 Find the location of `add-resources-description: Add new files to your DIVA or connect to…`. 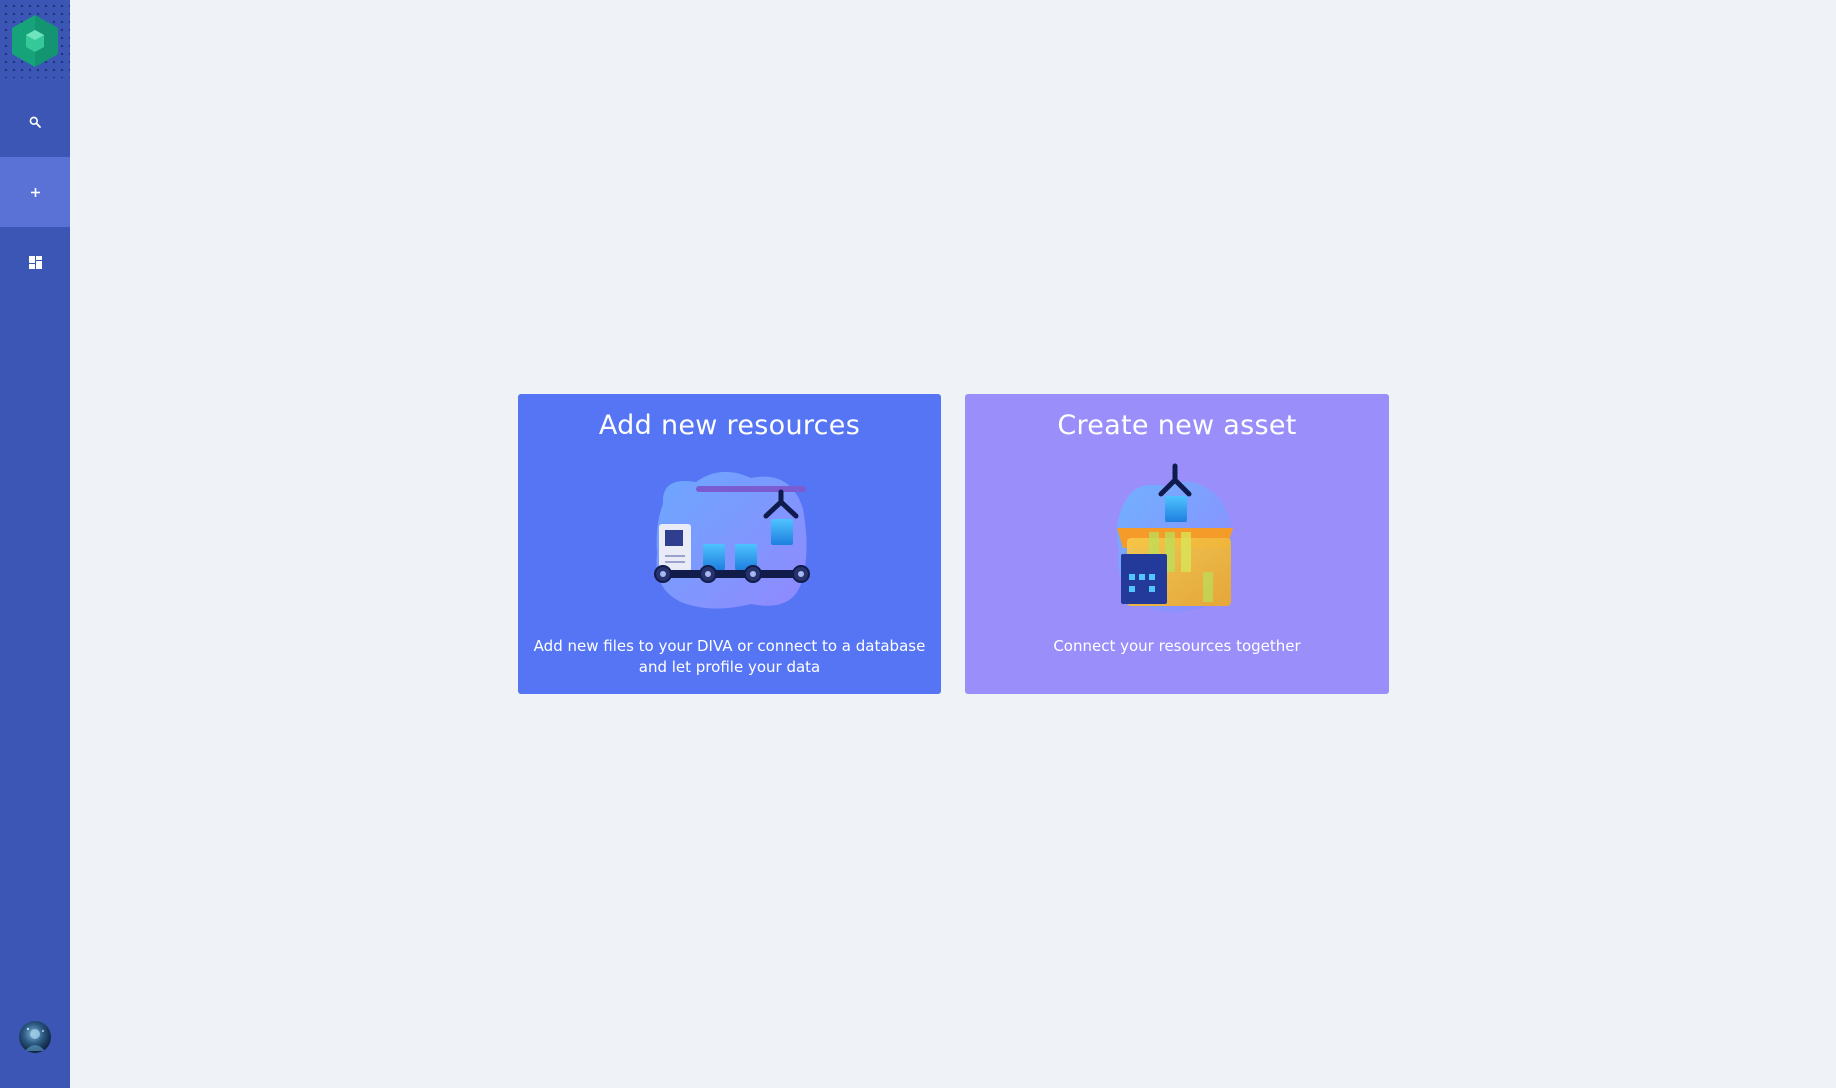

add-resources-description: Add new files to your DIVA or connect to… is located at coordinates (729, 656).